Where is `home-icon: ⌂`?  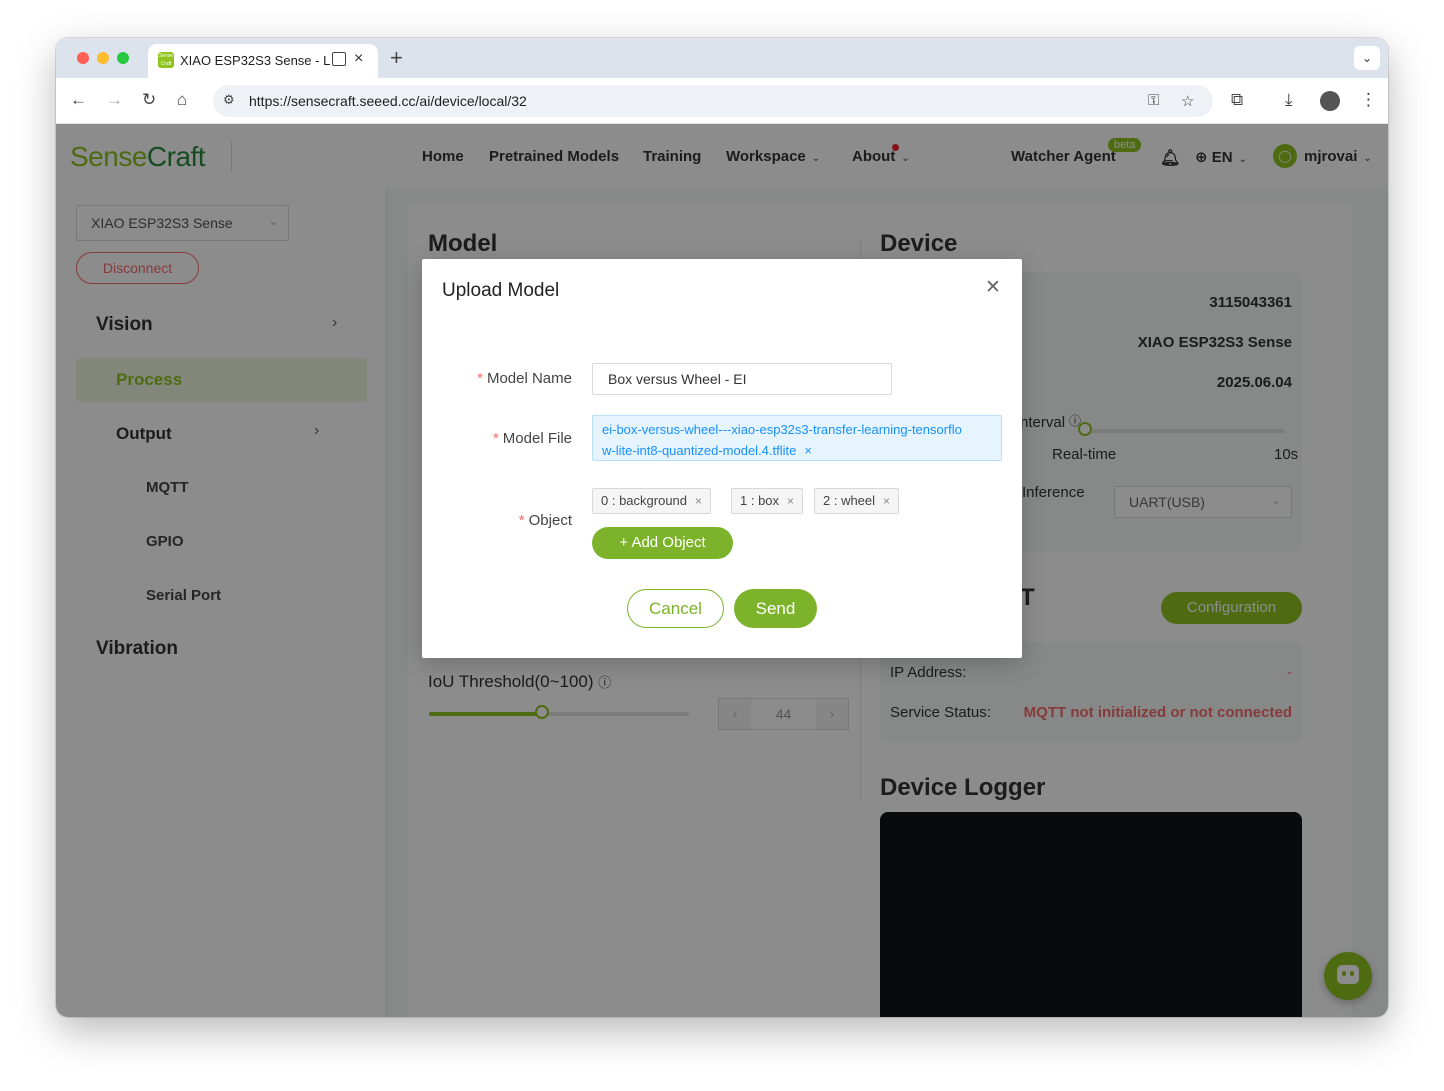 home-icon: ⌂ is located at coordinates (182, 100).